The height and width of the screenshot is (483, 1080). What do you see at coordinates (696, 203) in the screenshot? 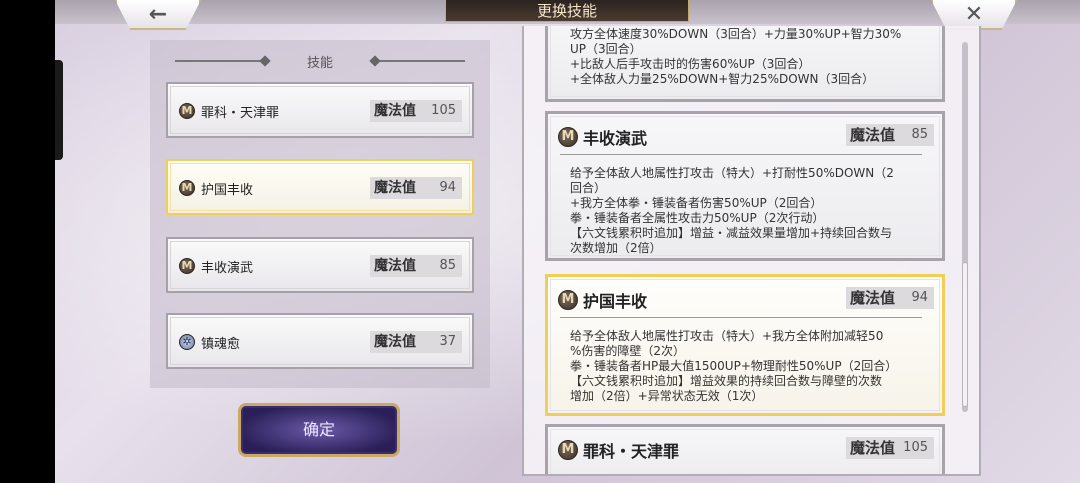
I see `desc-line: +我方全体拳・锤装备者伤害50%UP（2回合）` at bounding box center [696, 203].